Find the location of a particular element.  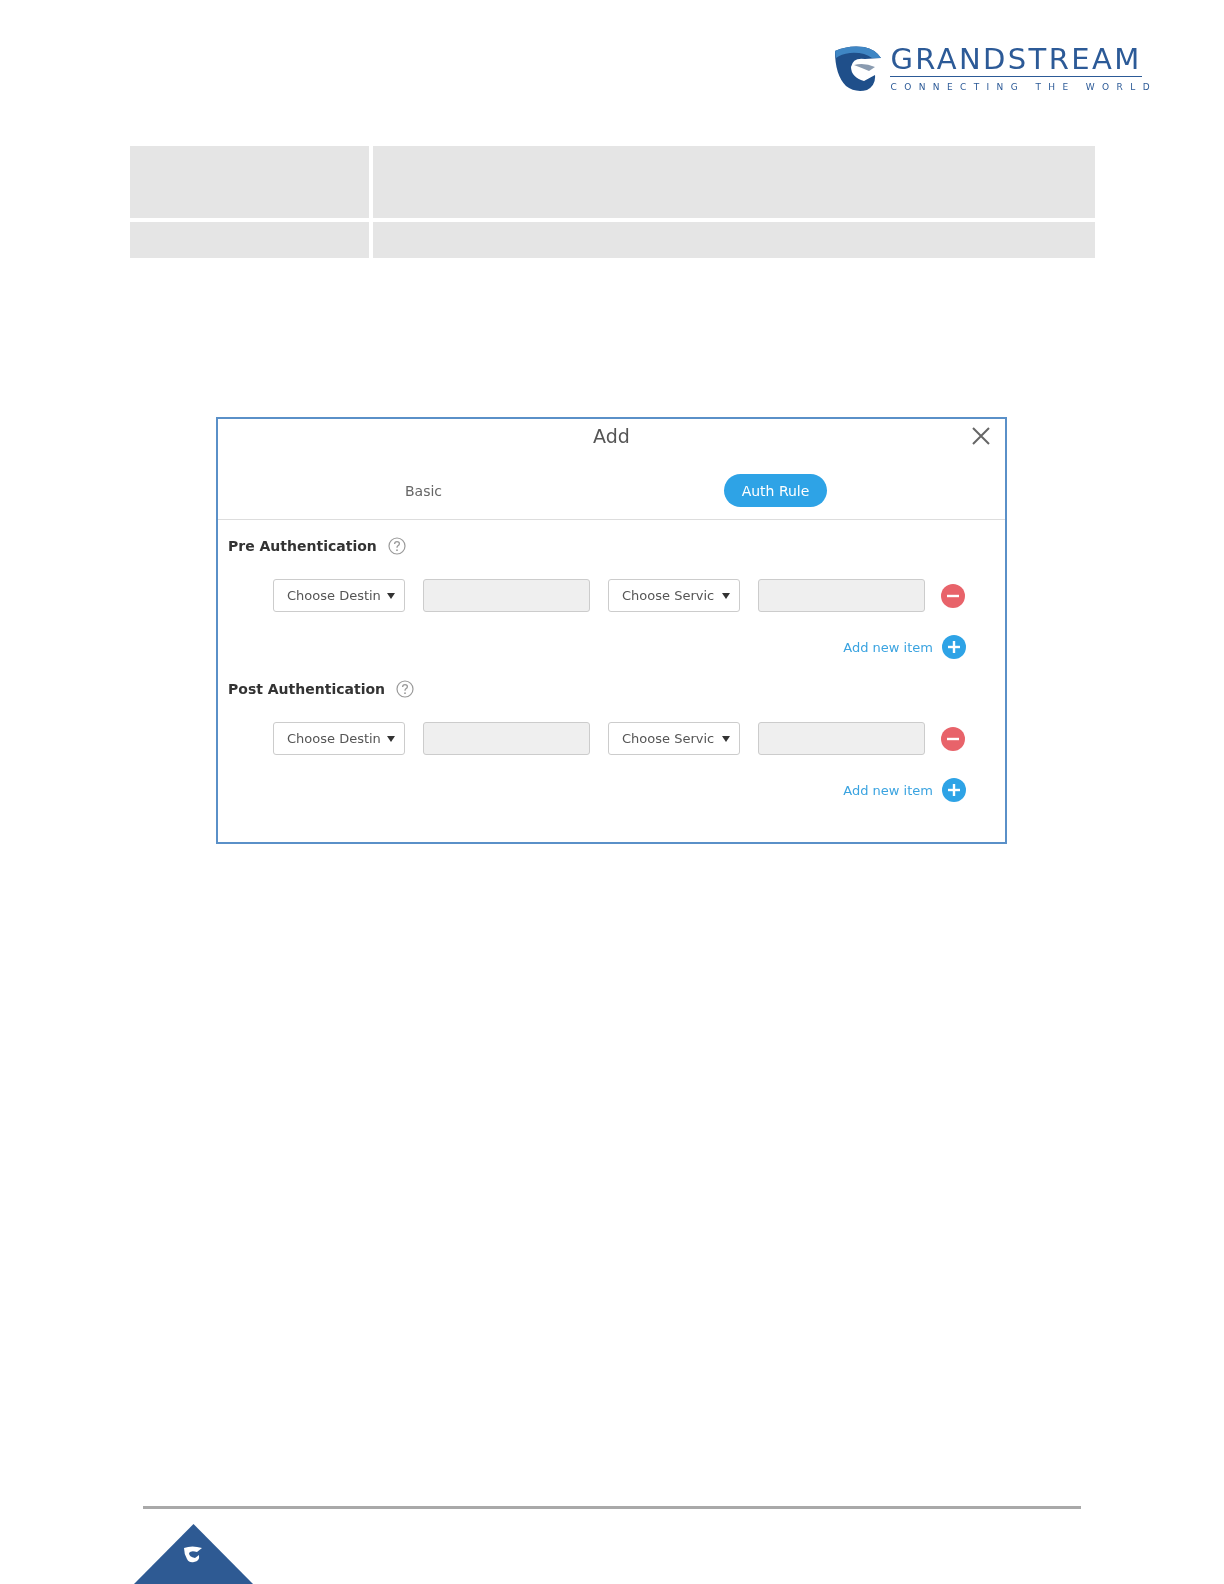

tab: Basic is located at coordinates (423, 490).